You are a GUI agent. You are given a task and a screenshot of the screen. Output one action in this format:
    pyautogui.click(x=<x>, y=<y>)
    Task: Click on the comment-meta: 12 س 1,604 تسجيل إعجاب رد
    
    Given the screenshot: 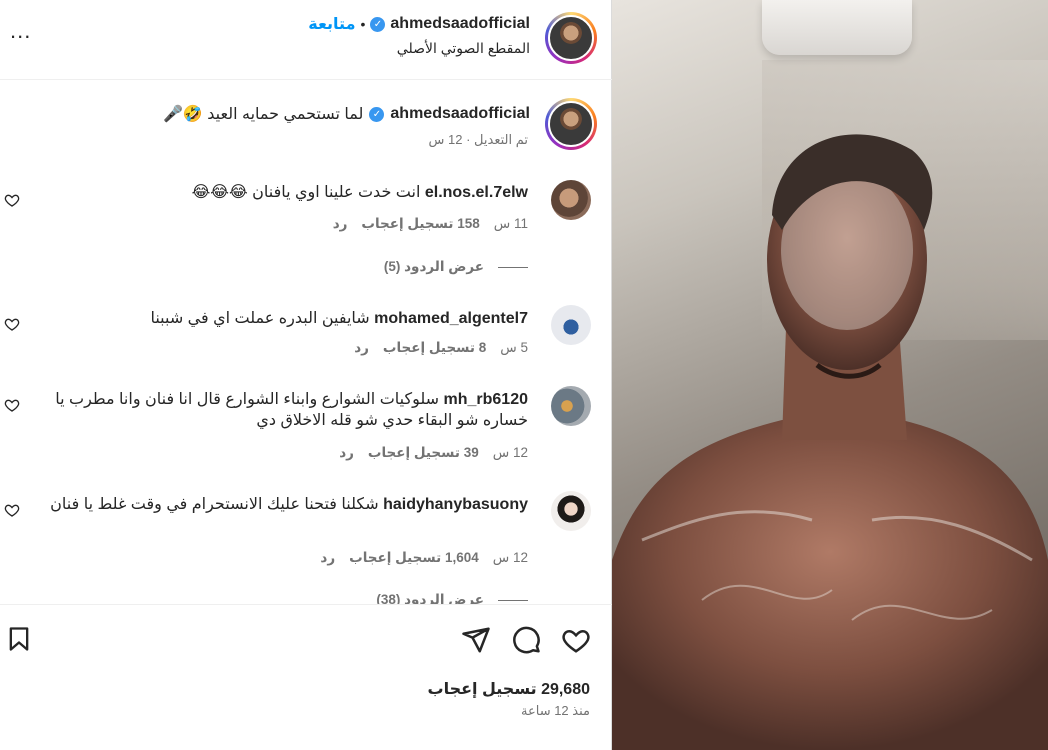 What is the action you would take?
    pyautogui.click(x=424, y=558)
    